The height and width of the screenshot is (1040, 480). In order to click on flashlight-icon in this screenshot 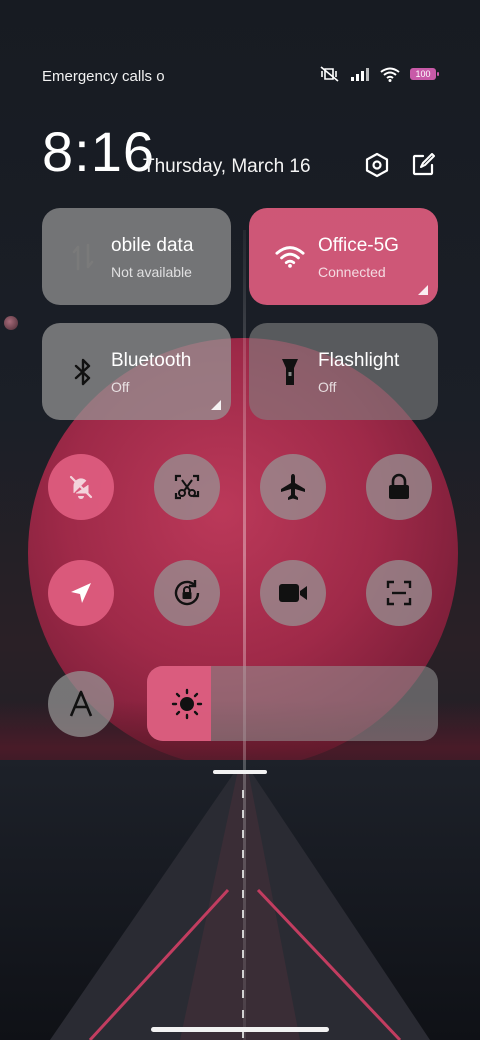, I will do `click(290, 372)`.